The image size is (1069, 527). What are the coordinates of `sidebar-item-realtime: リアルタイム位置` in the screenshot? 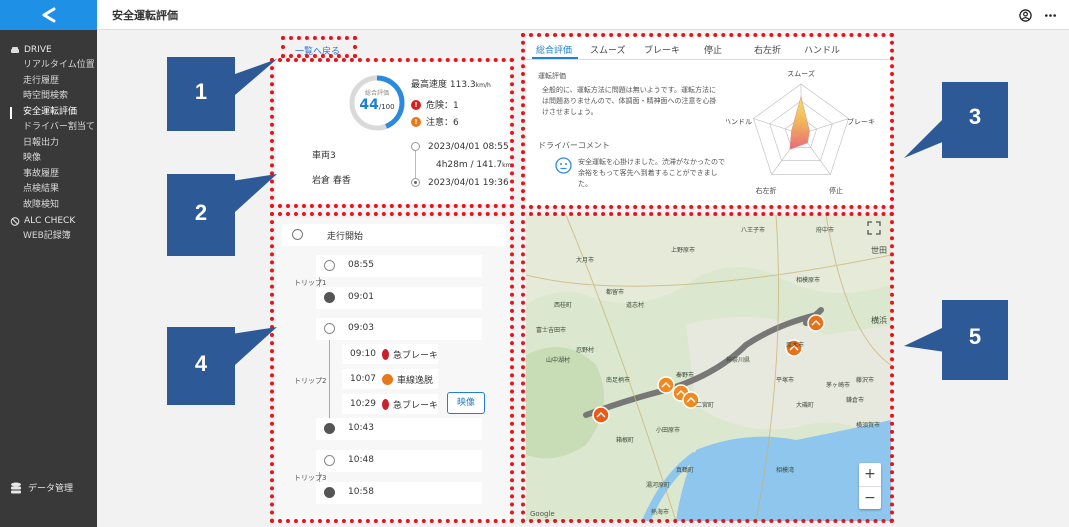 It's located at (48, 66).